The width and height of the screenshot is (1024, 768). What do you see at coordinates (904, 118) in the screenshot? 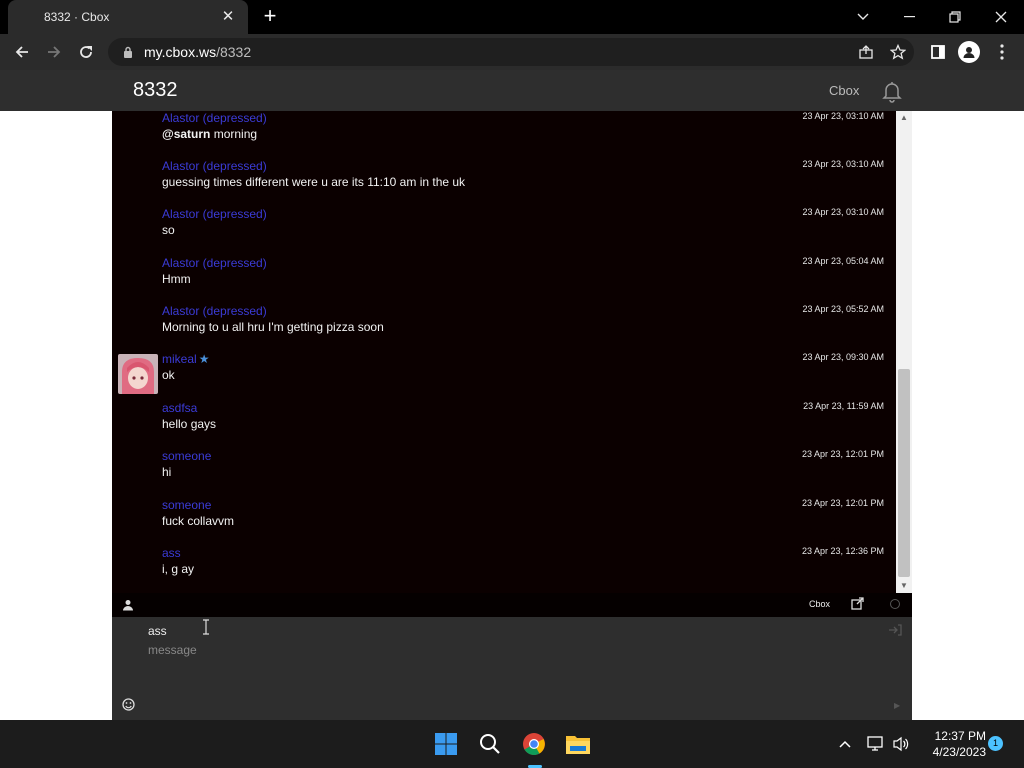
I see `scroll-up-arrow-icon: ▲` at bounding box center [904, 118].